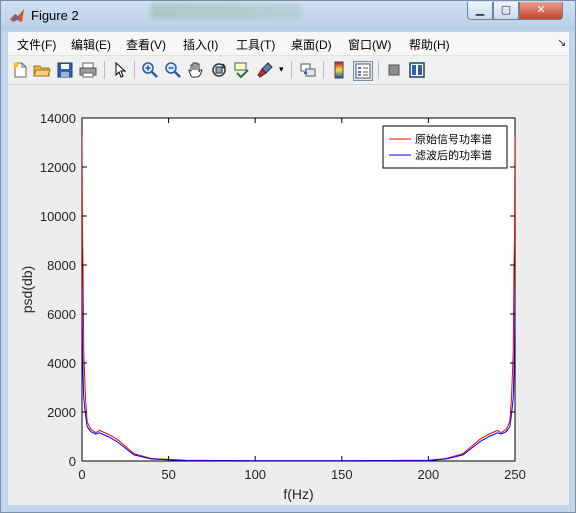 The height and width of the screenshot is (513, 576). Describe the element at coordinates (61, 363) in the screenshot. I see `y-tick-label: 4000` at that location.